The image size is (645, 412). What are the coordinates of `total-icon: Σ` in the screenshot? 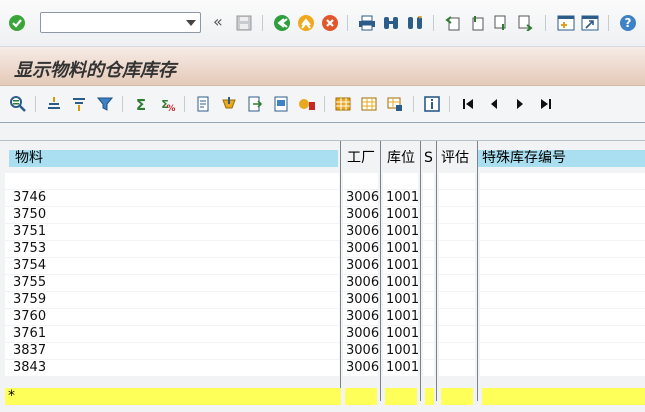 It's located at (141, 104).